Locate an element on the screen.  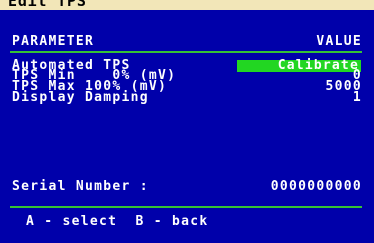
header-divider is located at coordinates (186, 52).